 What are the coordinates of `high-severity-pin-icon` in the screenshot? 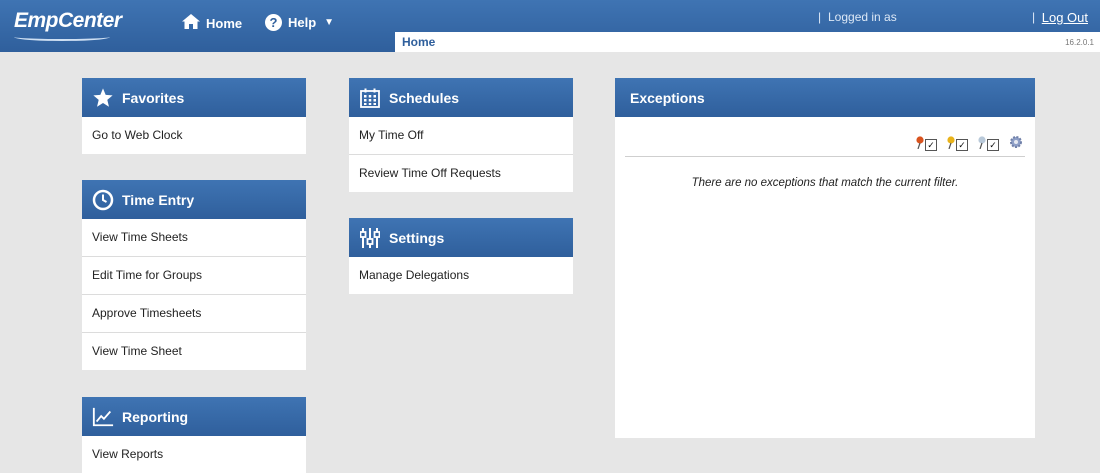 It's located at (920, 144).